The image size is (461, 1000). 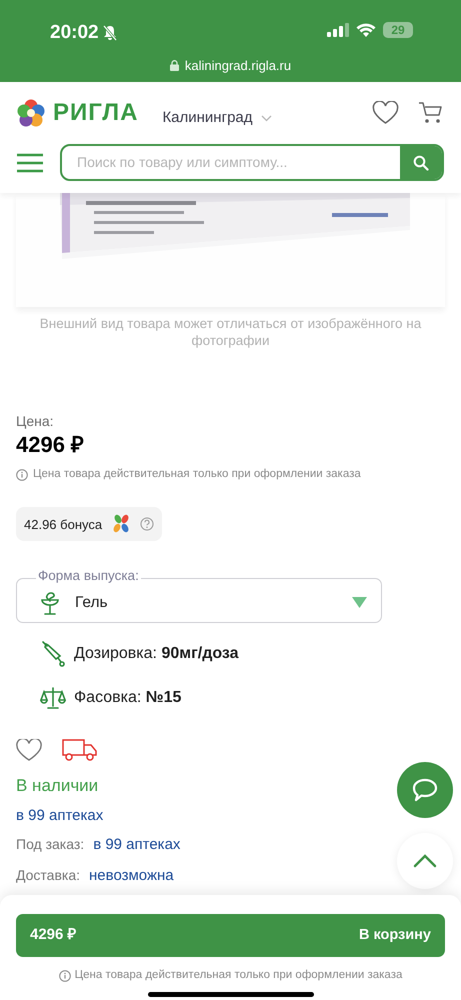 I want to click on lock-icon, so click(x=174, y=66).